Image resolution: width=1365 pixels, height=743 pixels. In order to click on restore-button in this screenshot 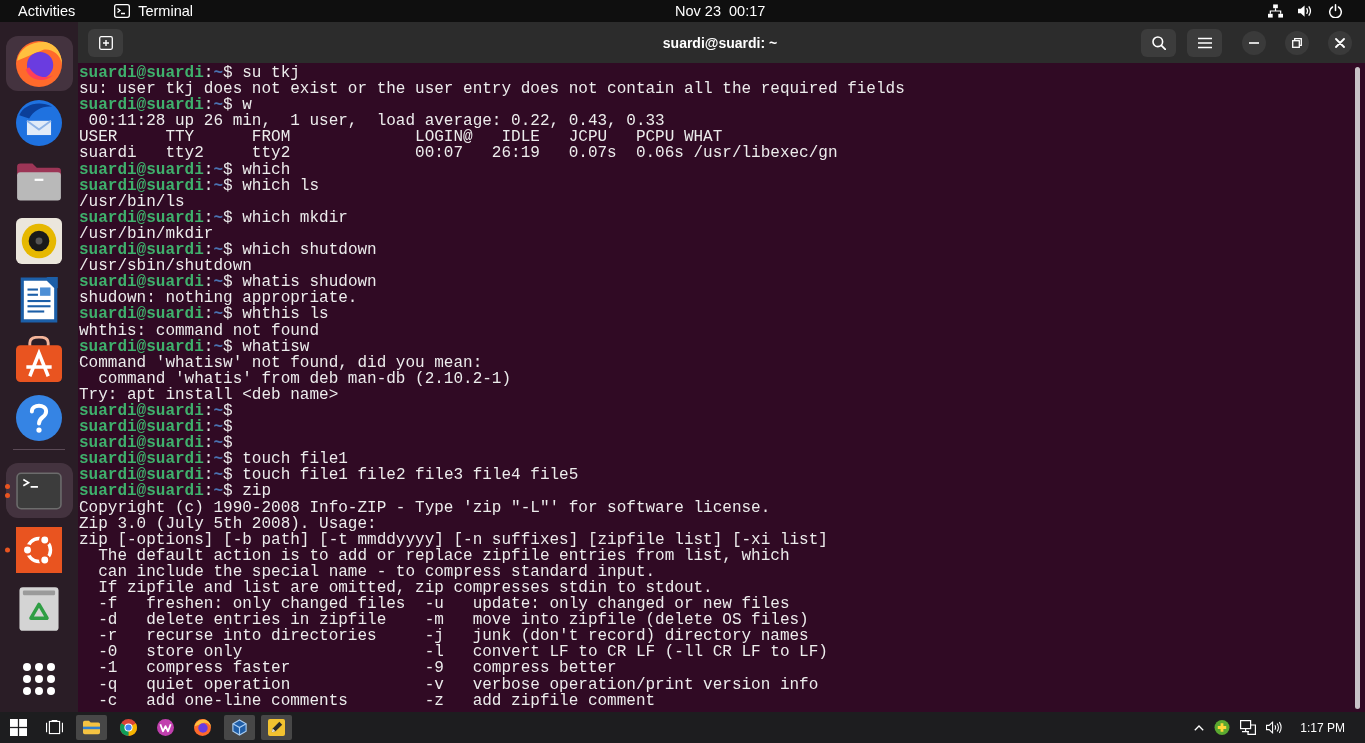, I will do `click(1297, 42)`.